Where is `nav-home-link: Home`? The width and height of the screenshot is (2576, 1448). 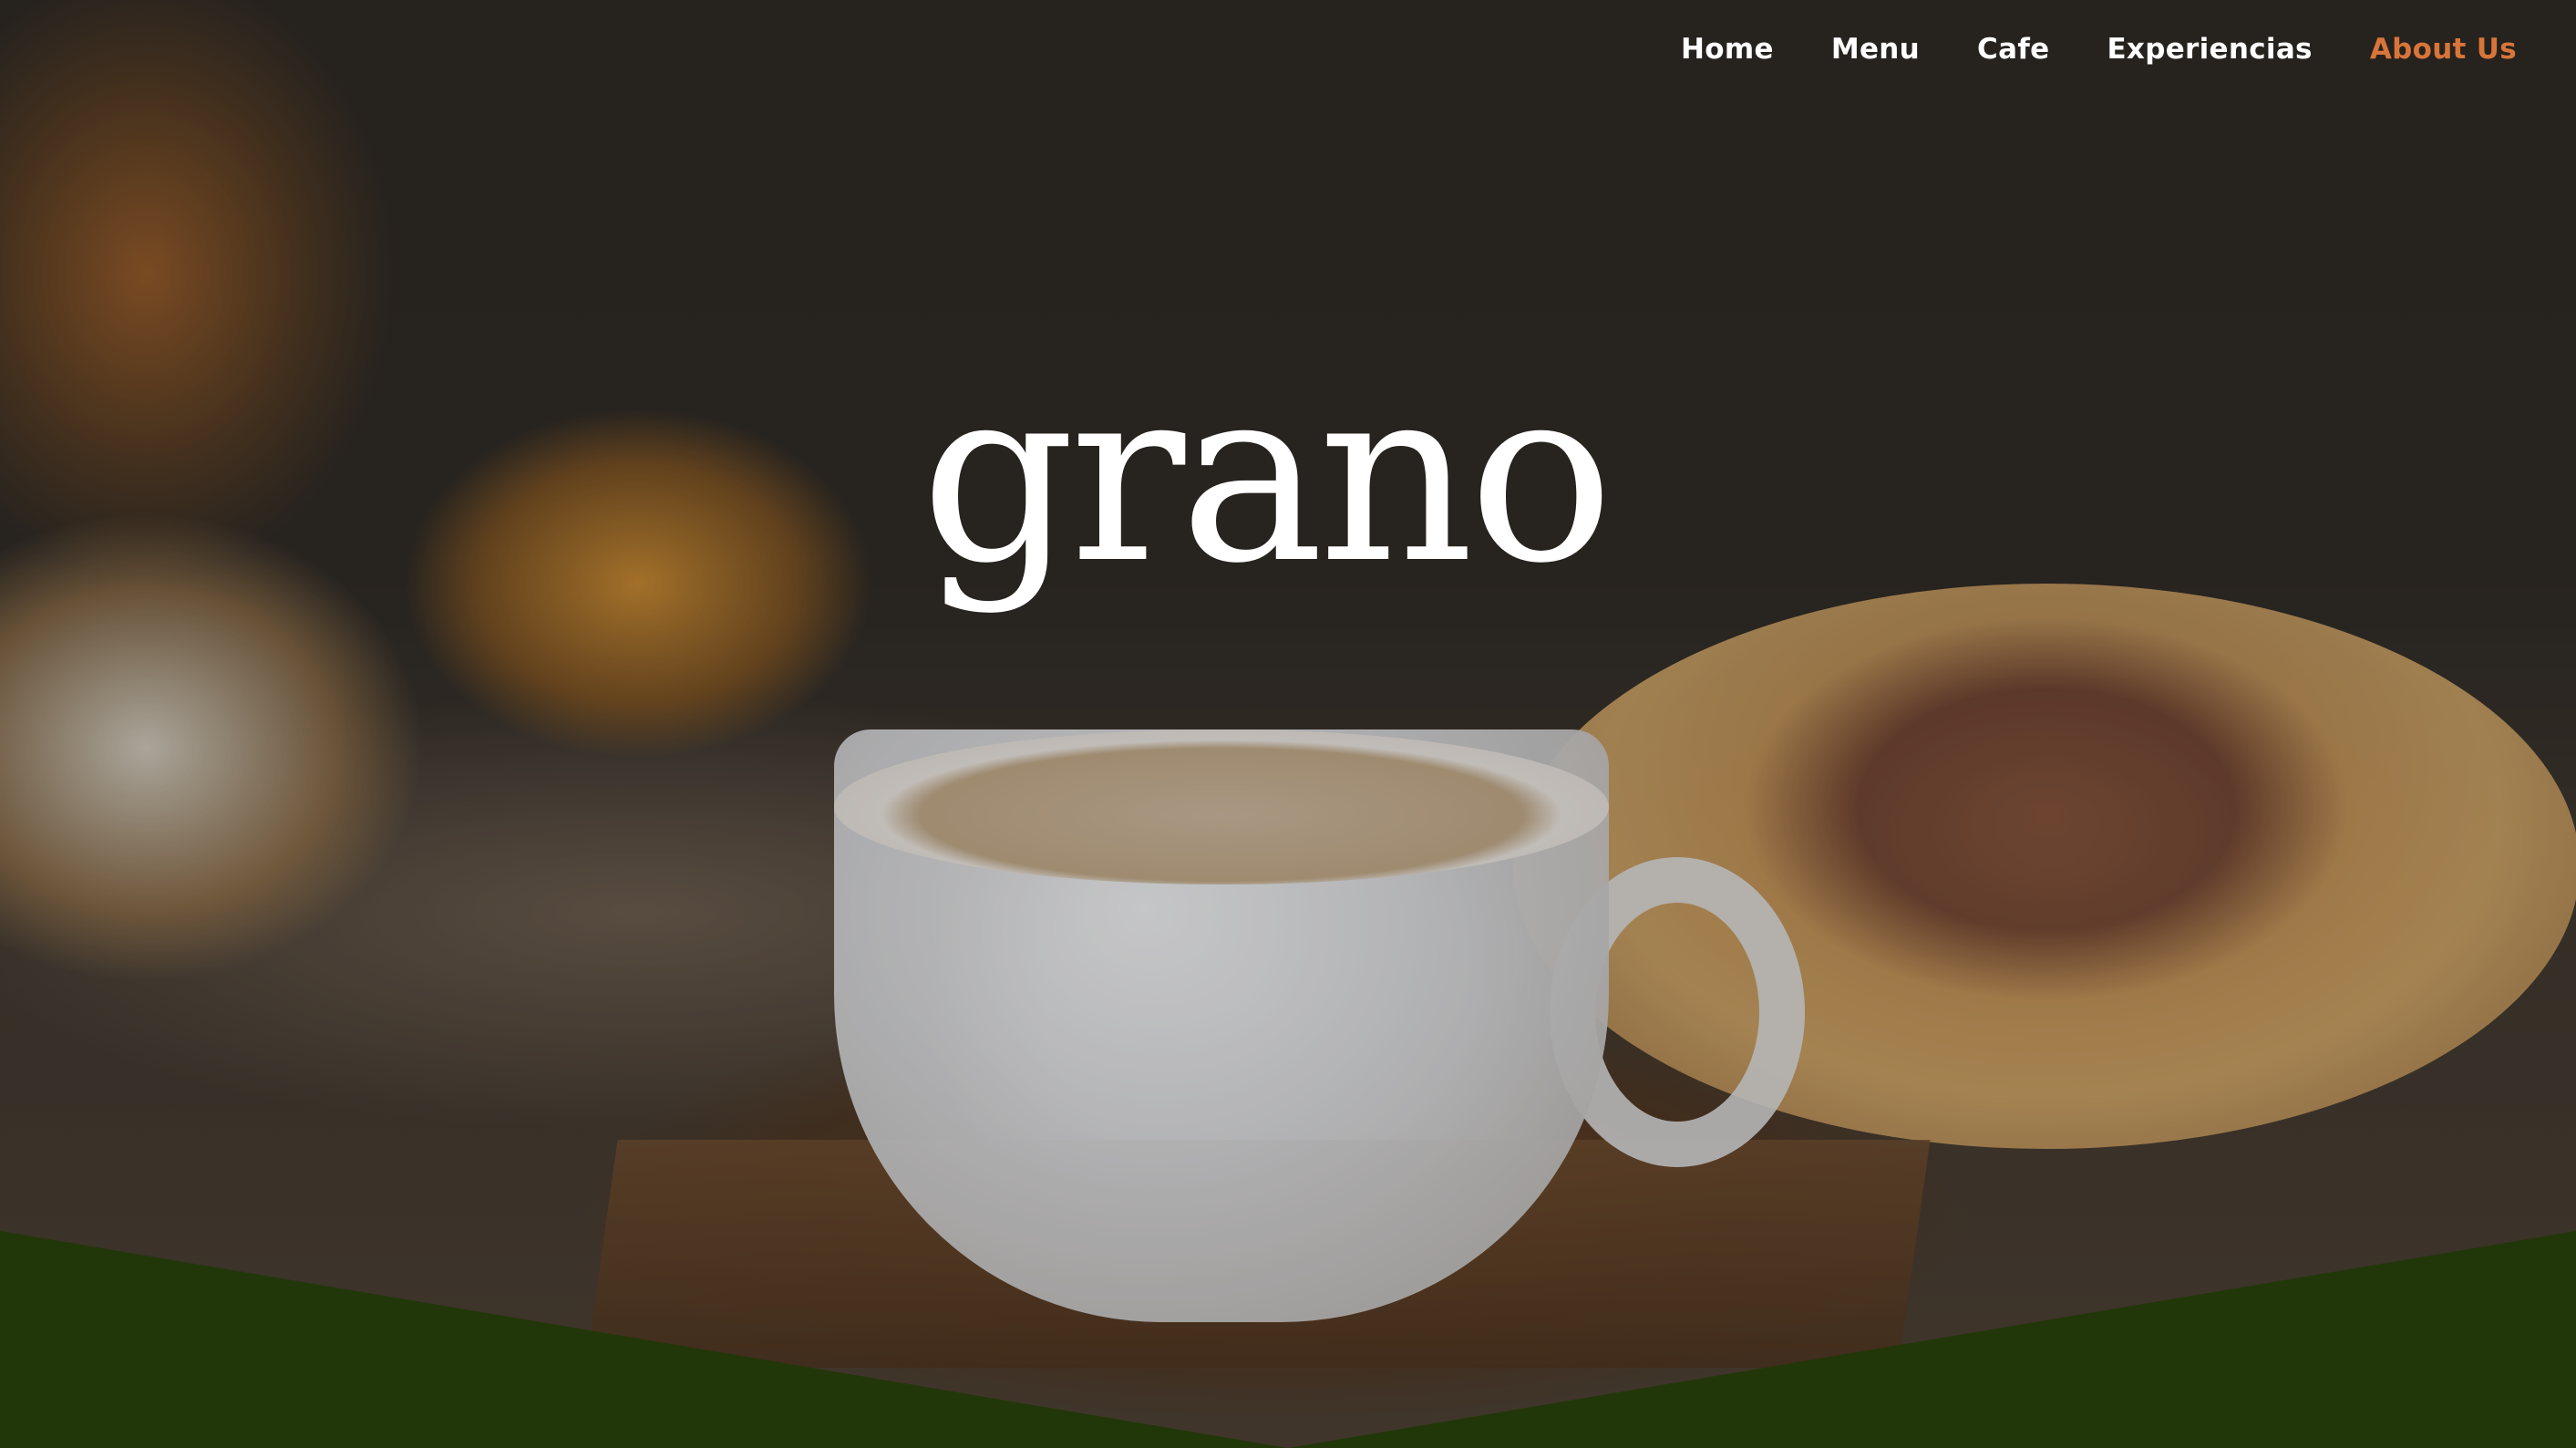 nav-home-link: Home is located at coordinates (1727, 49).